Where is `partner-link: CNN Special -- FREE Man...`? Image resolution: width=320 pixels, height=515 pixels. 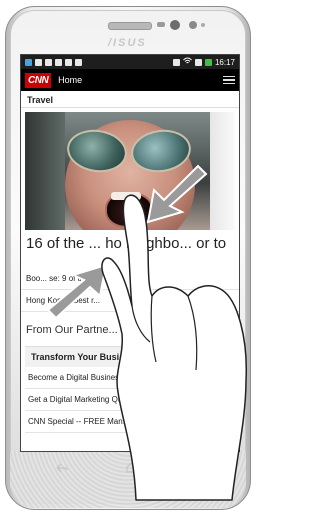
partner-link: CNN Special -- FREE Man... is located at coordinates (130, 422).